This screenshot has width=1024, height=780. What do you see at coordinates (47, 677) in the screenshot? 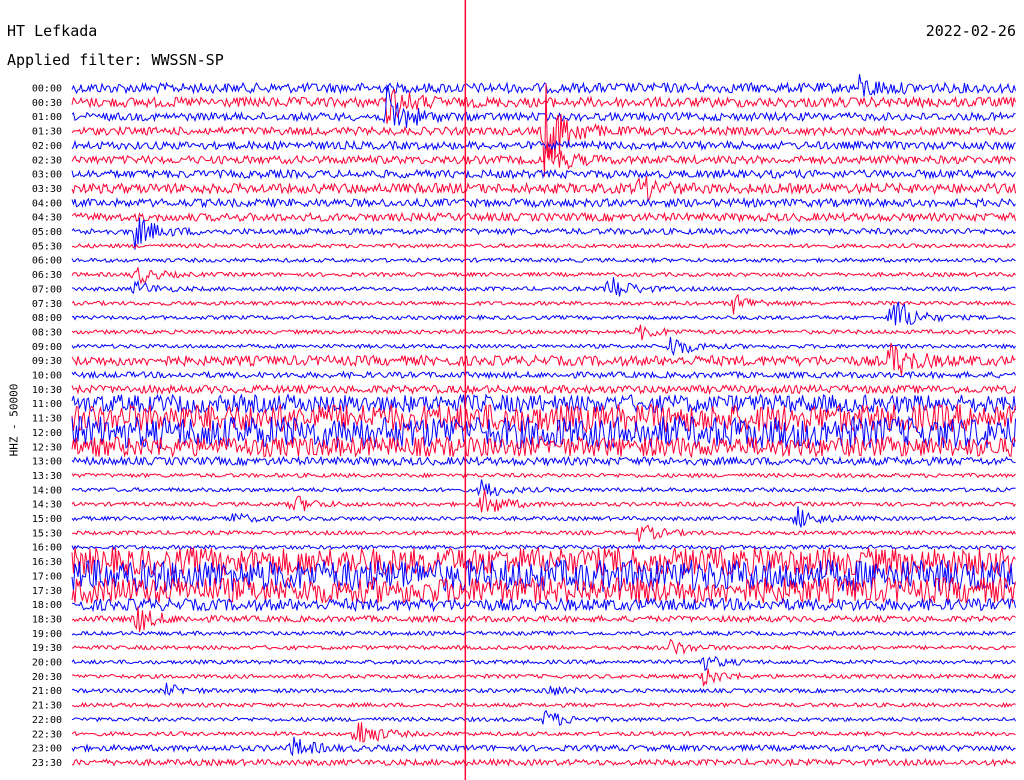
I see `time-tick-label: 20:30` at bounding box center [47, 677].